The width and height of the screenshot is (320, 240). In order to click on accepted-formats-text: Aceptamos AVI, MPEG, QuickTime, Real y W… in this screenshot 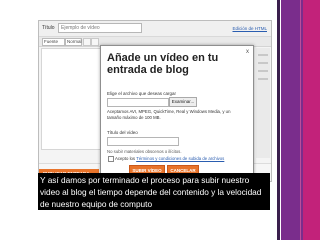, I will do `click(169, 114)`.